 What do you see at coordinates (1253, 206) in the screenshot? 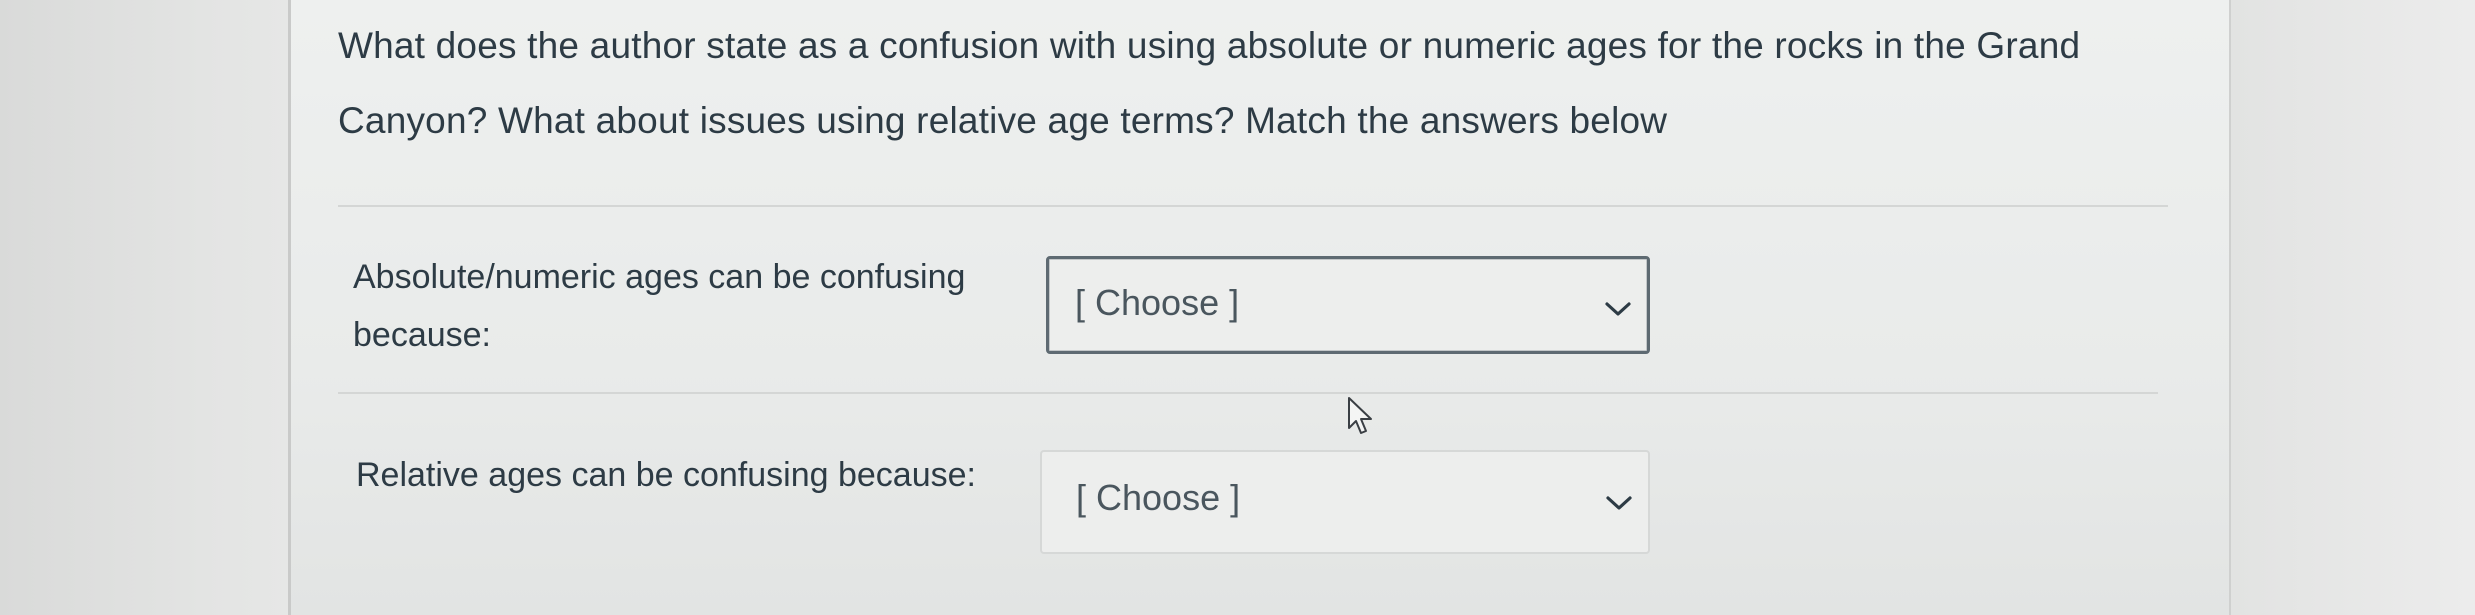
I see `section-divider` at bounding box center [1253, 206].